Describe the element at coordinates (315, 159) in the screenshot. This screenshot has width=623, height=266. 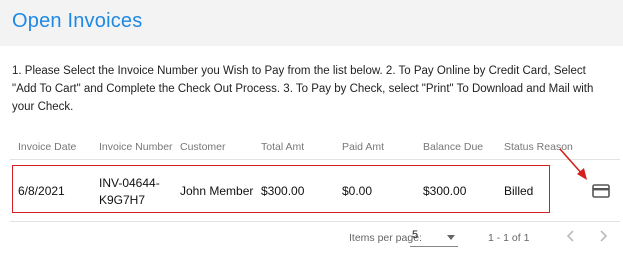
I see `header-divider` at that location.